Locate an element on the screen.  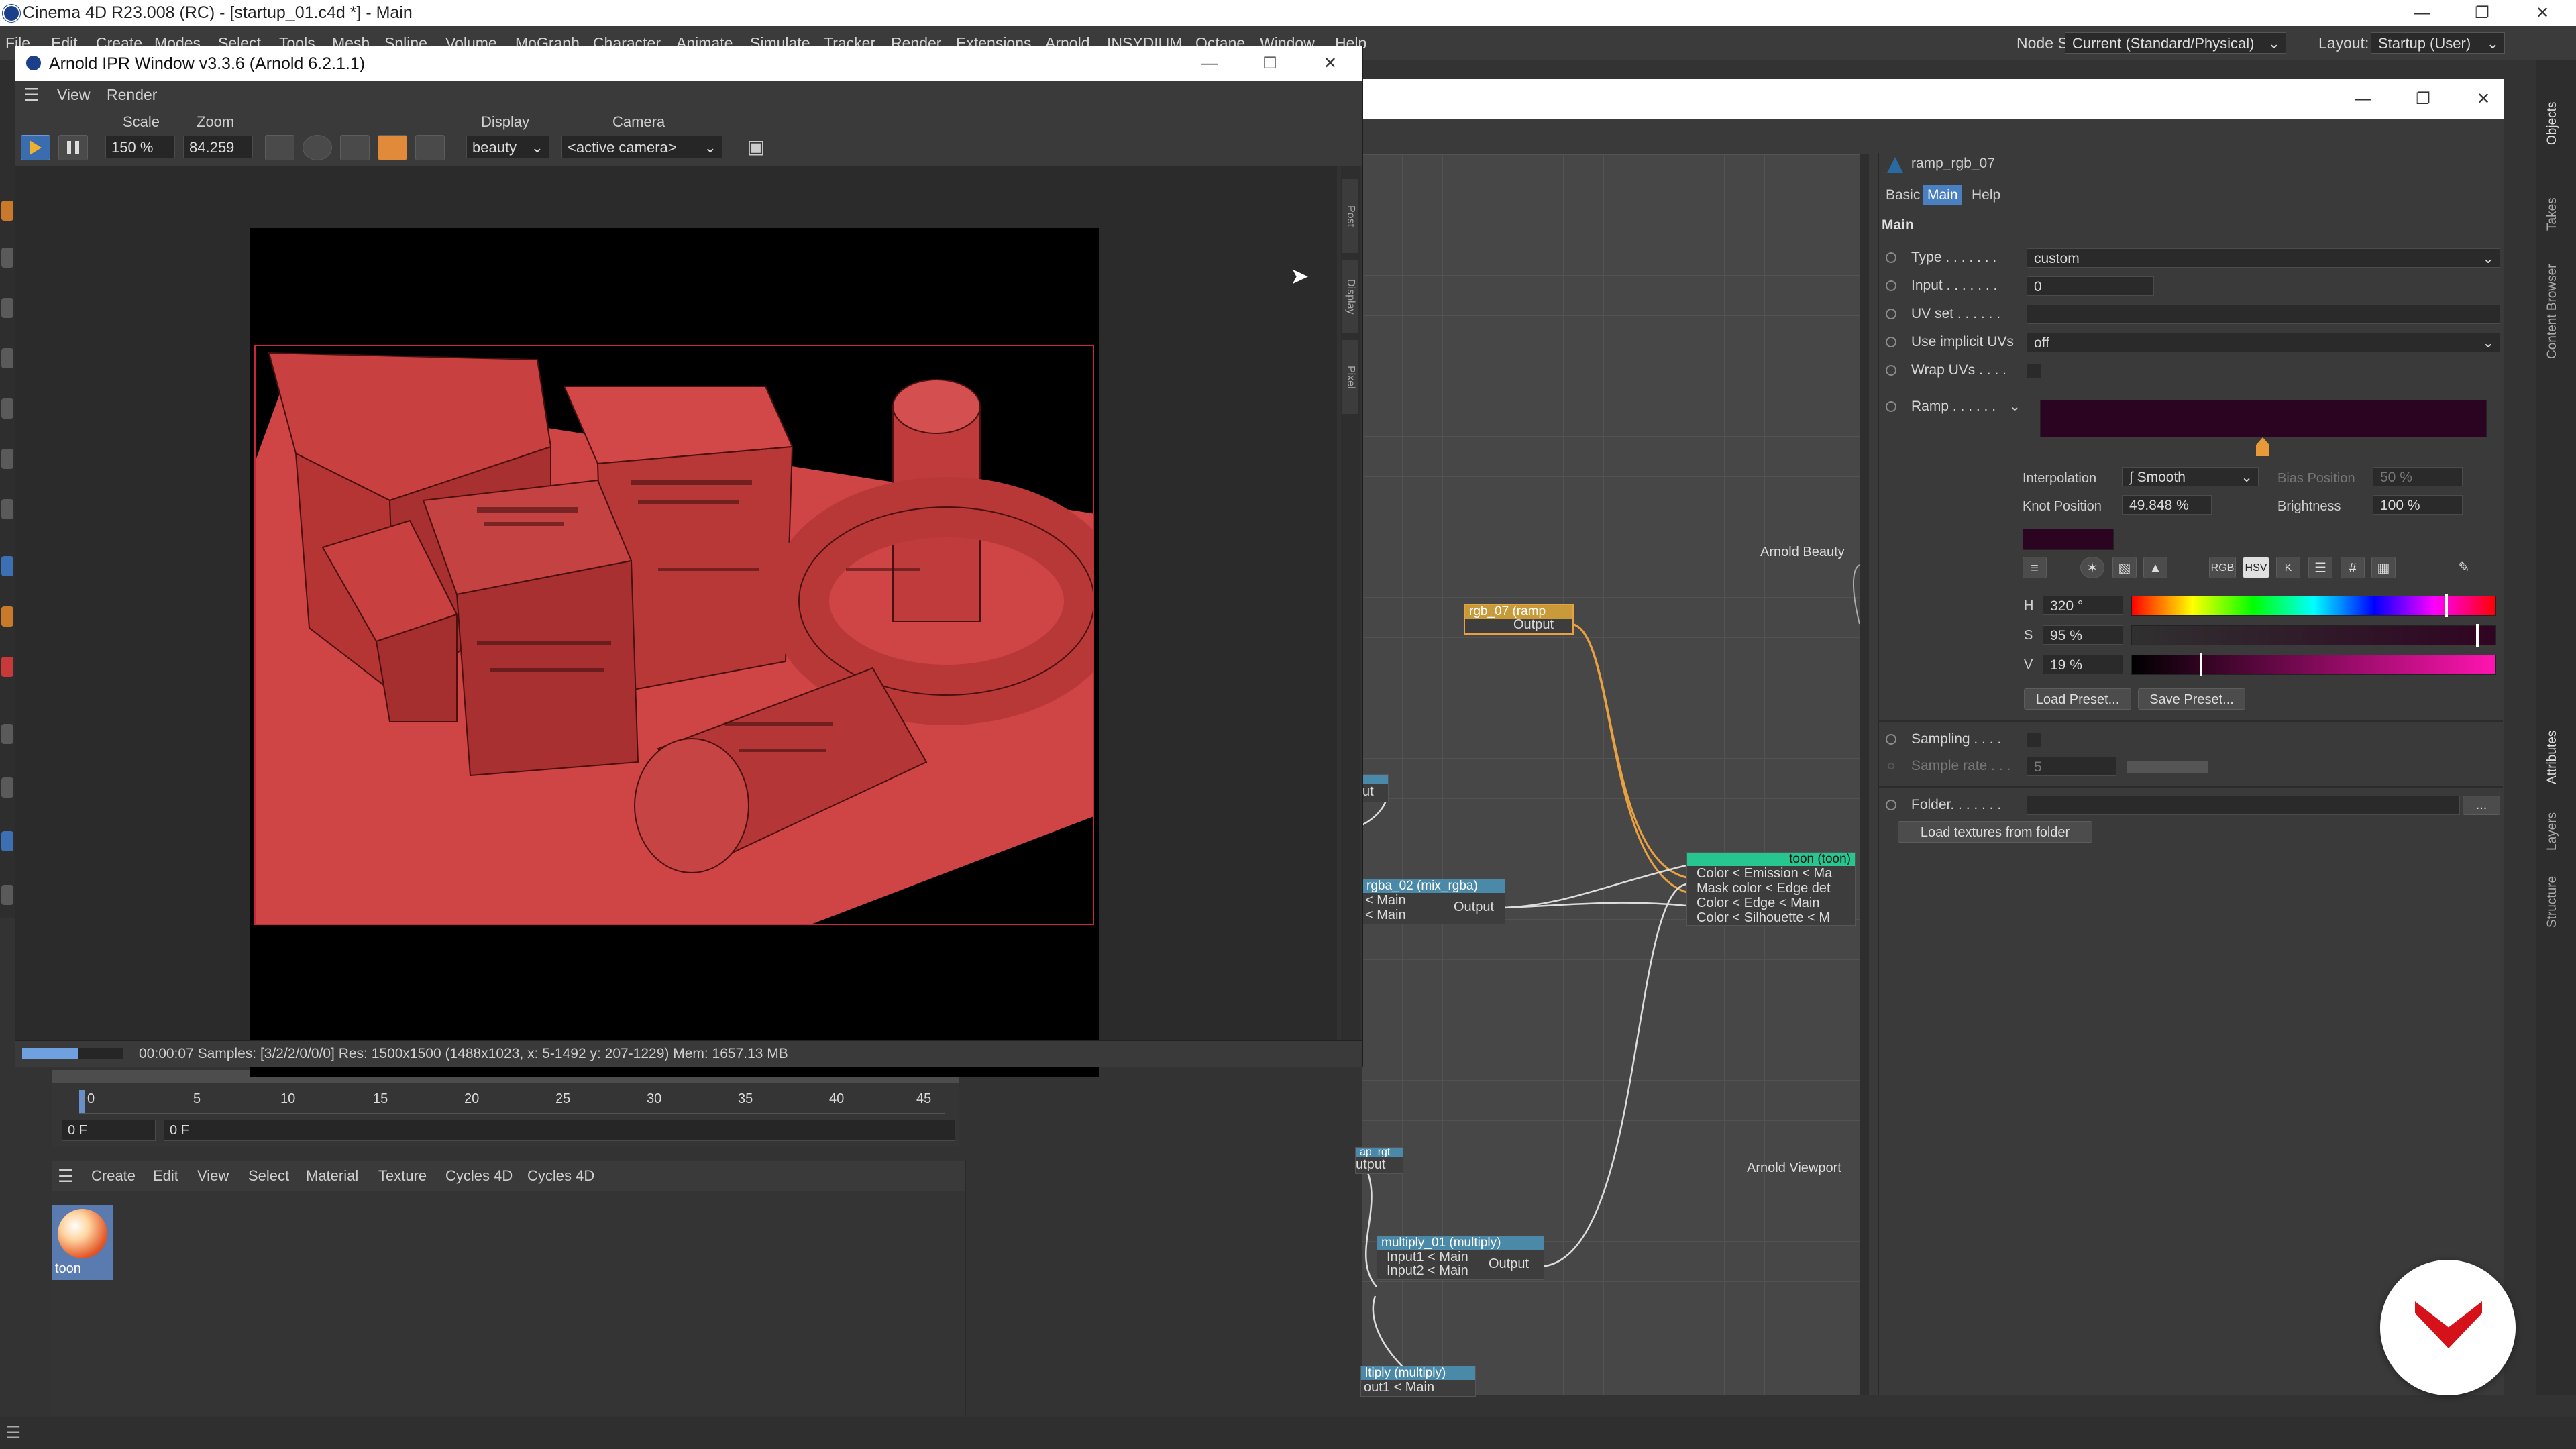
mat-menu-texture: Texture is located at coordinates (402, 1176).